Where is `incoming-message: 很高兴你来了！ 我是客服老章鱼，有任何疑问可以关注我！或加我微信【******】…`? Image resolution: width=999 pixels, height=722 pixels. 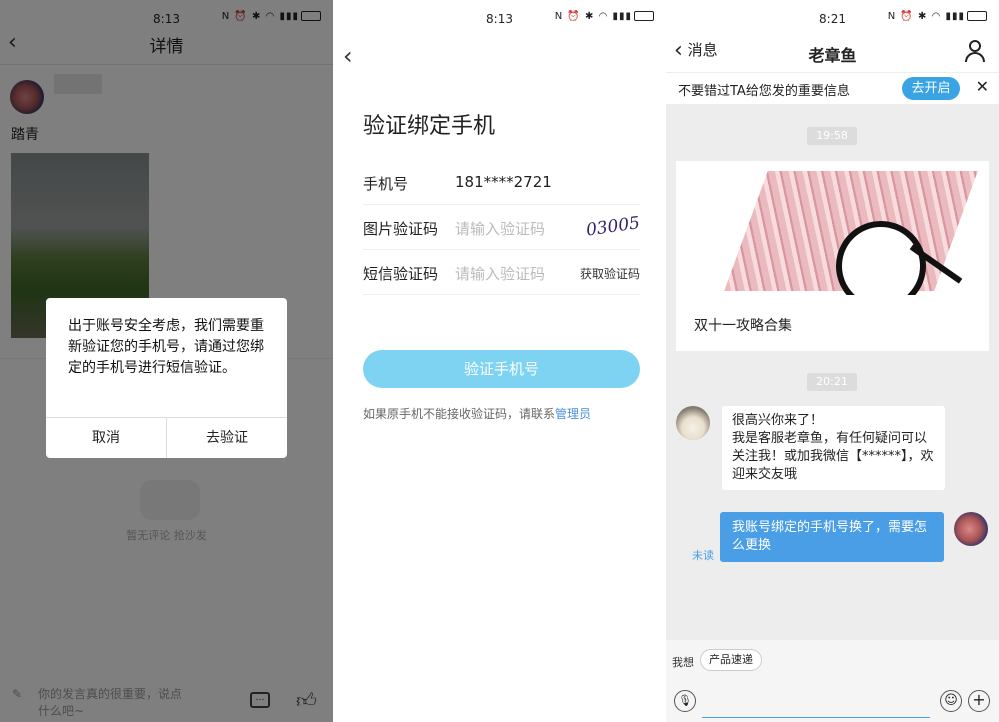
incoming-message: 很高兴你来了！ 我是客服老章鱼，有任何疑问可以关注我！或加我微信【******】… is located at coordinates (833, 448).